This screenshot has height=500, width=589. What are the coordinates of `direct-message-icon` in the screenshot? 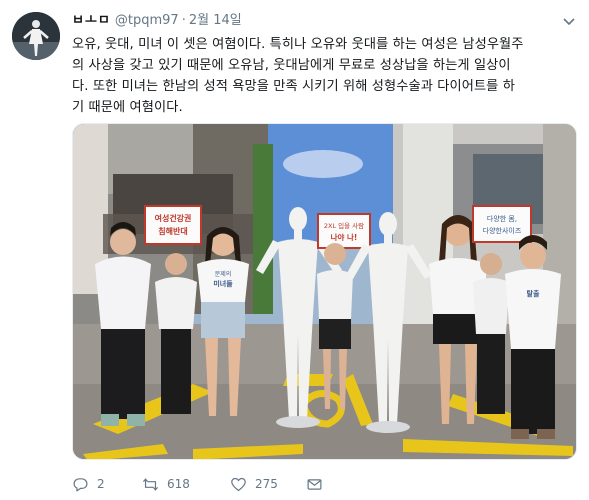 It's located at (314, 484).